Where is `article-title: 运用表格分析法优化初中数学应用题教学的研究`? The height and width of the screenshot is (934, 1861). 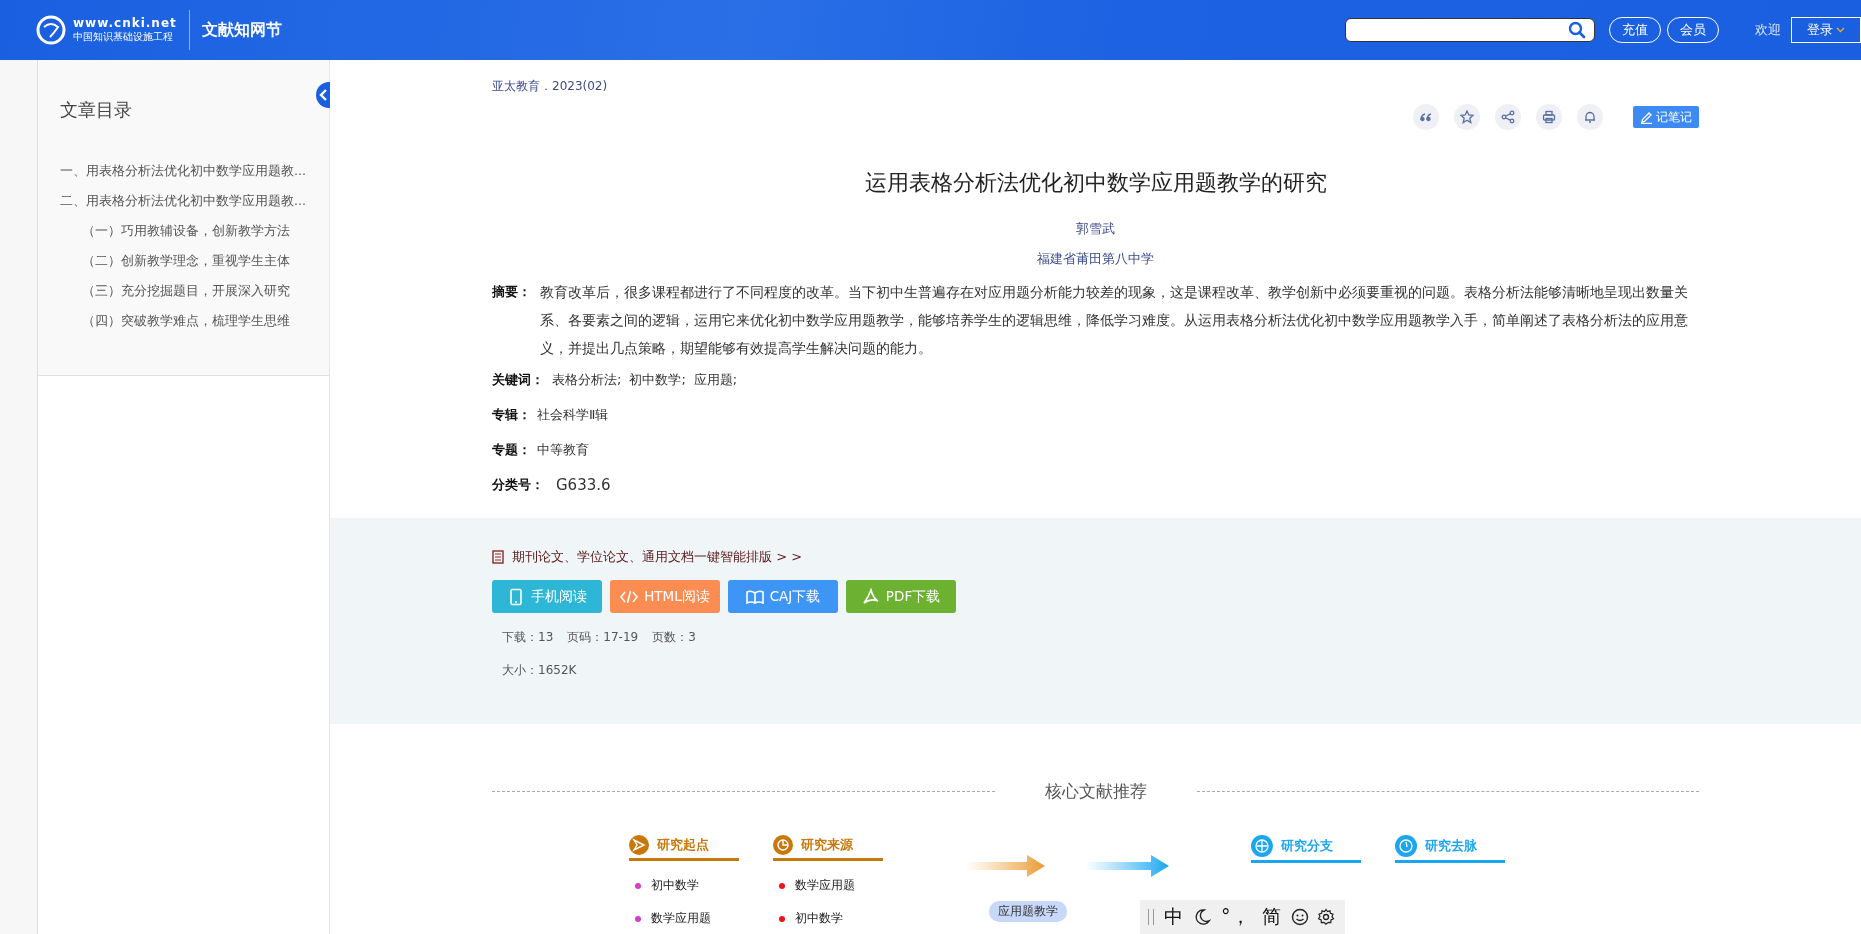 article-title: 运用表格分析法优化初中数学应用题教学的研究 is located at coordinates (1095, 183).